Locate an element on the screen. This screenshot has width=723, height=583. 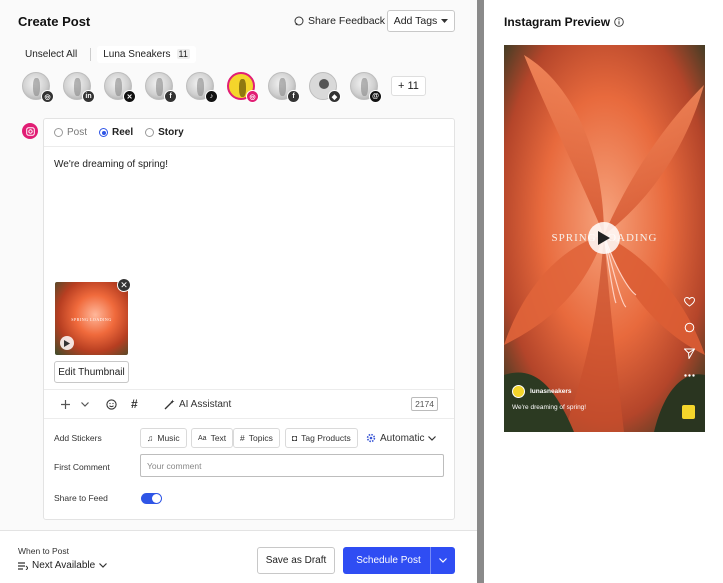
first-comment-input is located at coordinates (292, 465).